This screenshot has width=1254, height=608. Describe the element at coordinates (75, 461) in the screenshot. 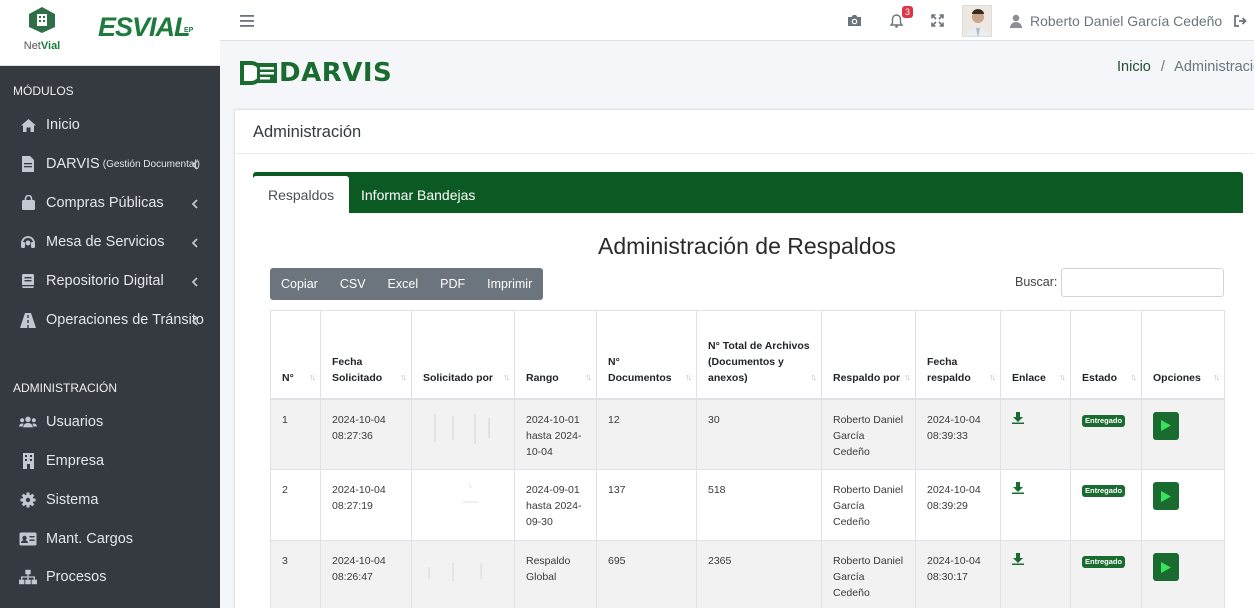

I see `sidebar-item-label: Empresa` at that location.